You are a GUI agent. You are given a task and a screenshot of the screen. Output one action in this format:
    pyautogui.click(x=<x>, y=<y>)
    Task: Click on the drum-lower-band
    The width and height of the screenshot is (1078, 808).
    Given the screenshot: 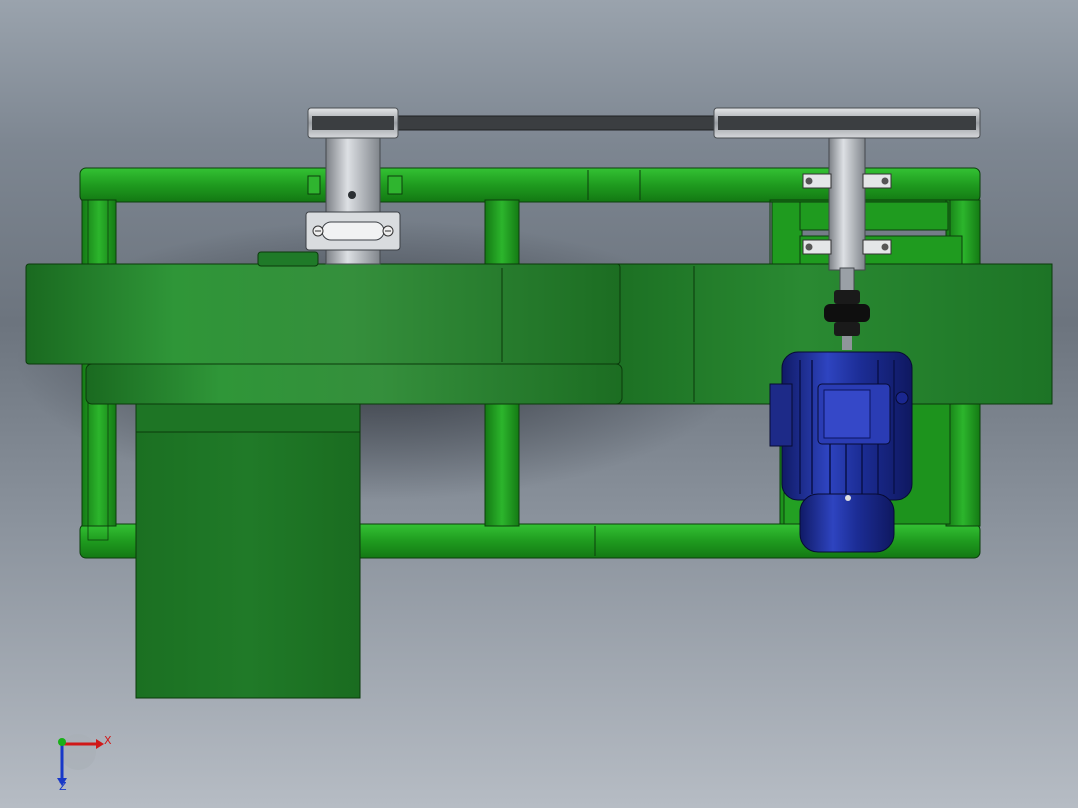 What is the action you would take?
    pyautogui.click(x=354, y=384)
    